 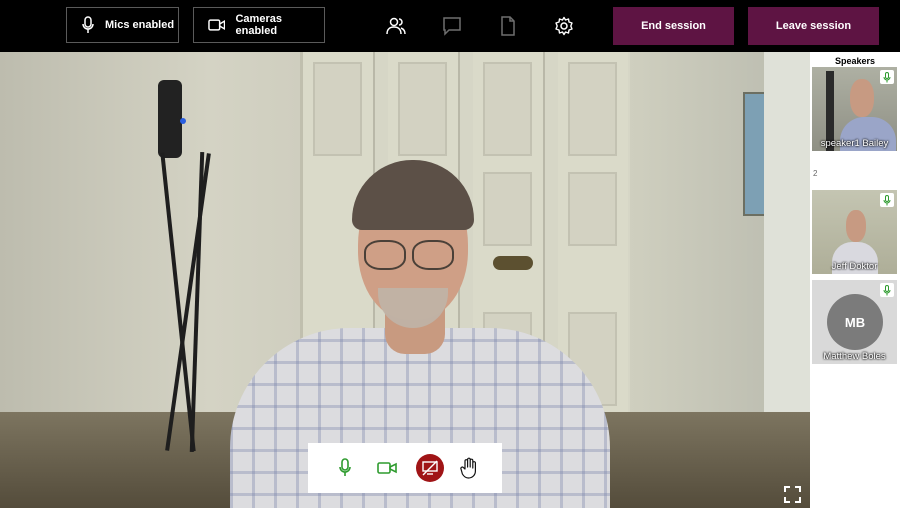 I want to click on chat-icon, so click(x=452, y=26).